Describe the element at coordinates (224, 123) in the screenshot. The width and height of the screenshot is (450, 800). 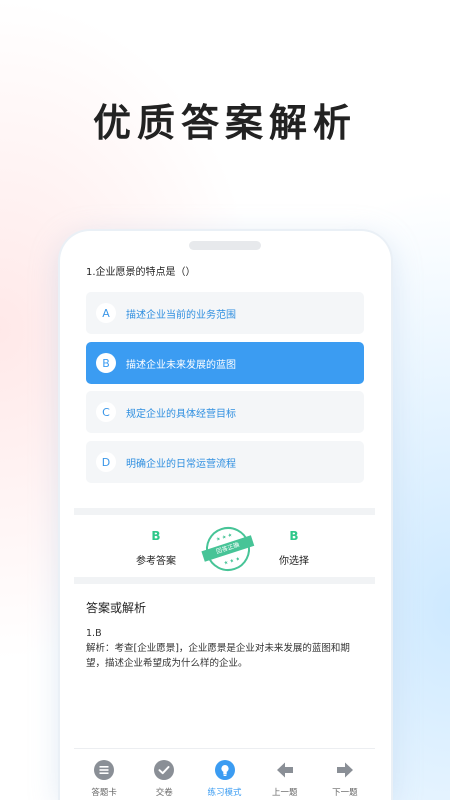
I see `promo-headline: 优质答案解析` at that location.